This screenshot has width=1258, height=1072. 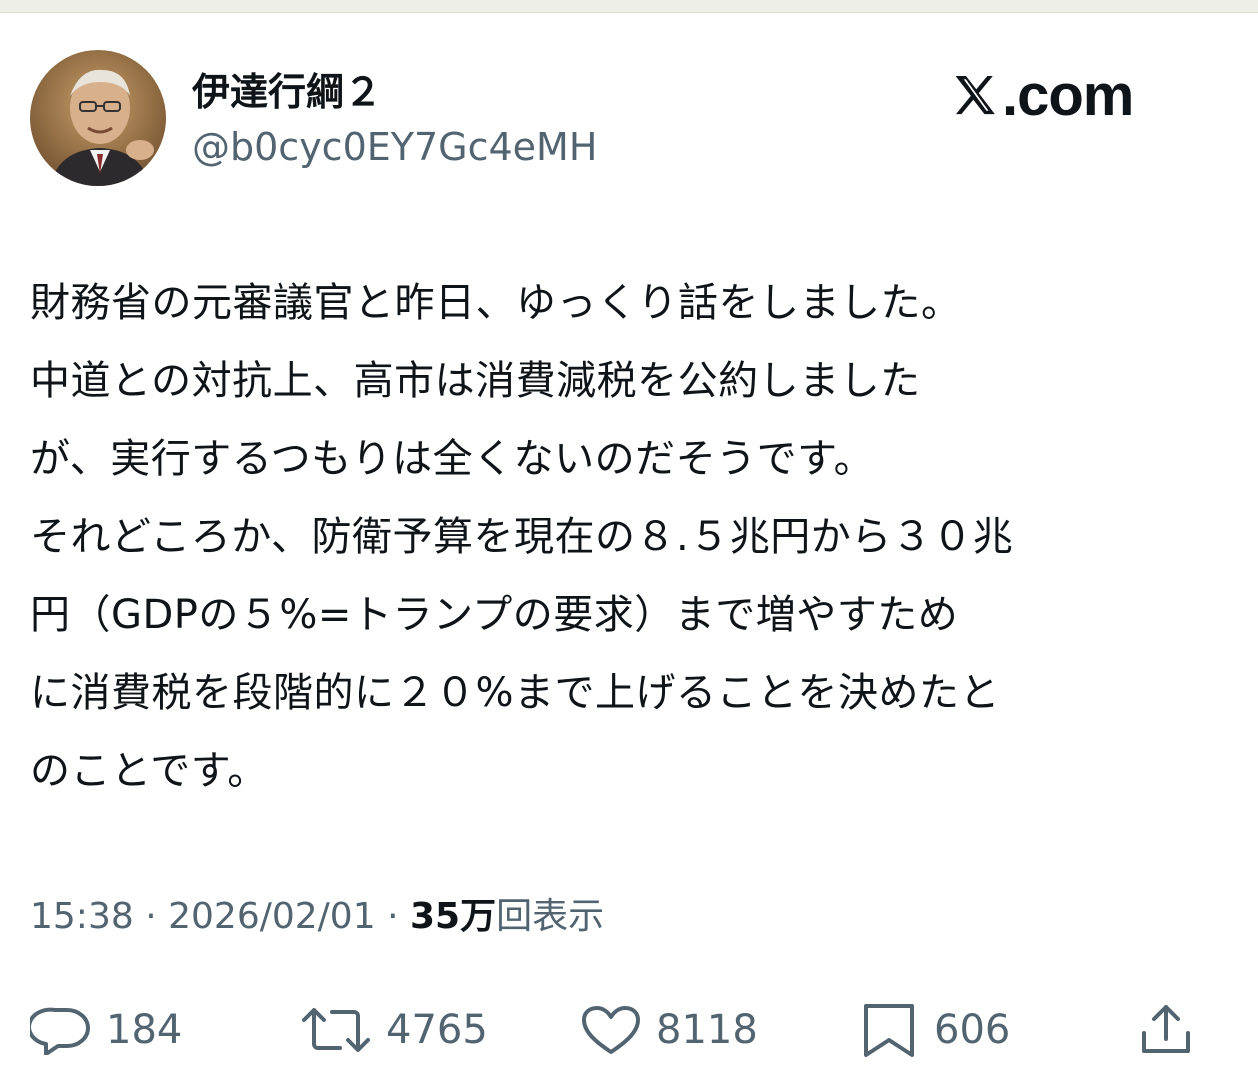 I want to click on reply-icon, so click(x=60, y=1031).